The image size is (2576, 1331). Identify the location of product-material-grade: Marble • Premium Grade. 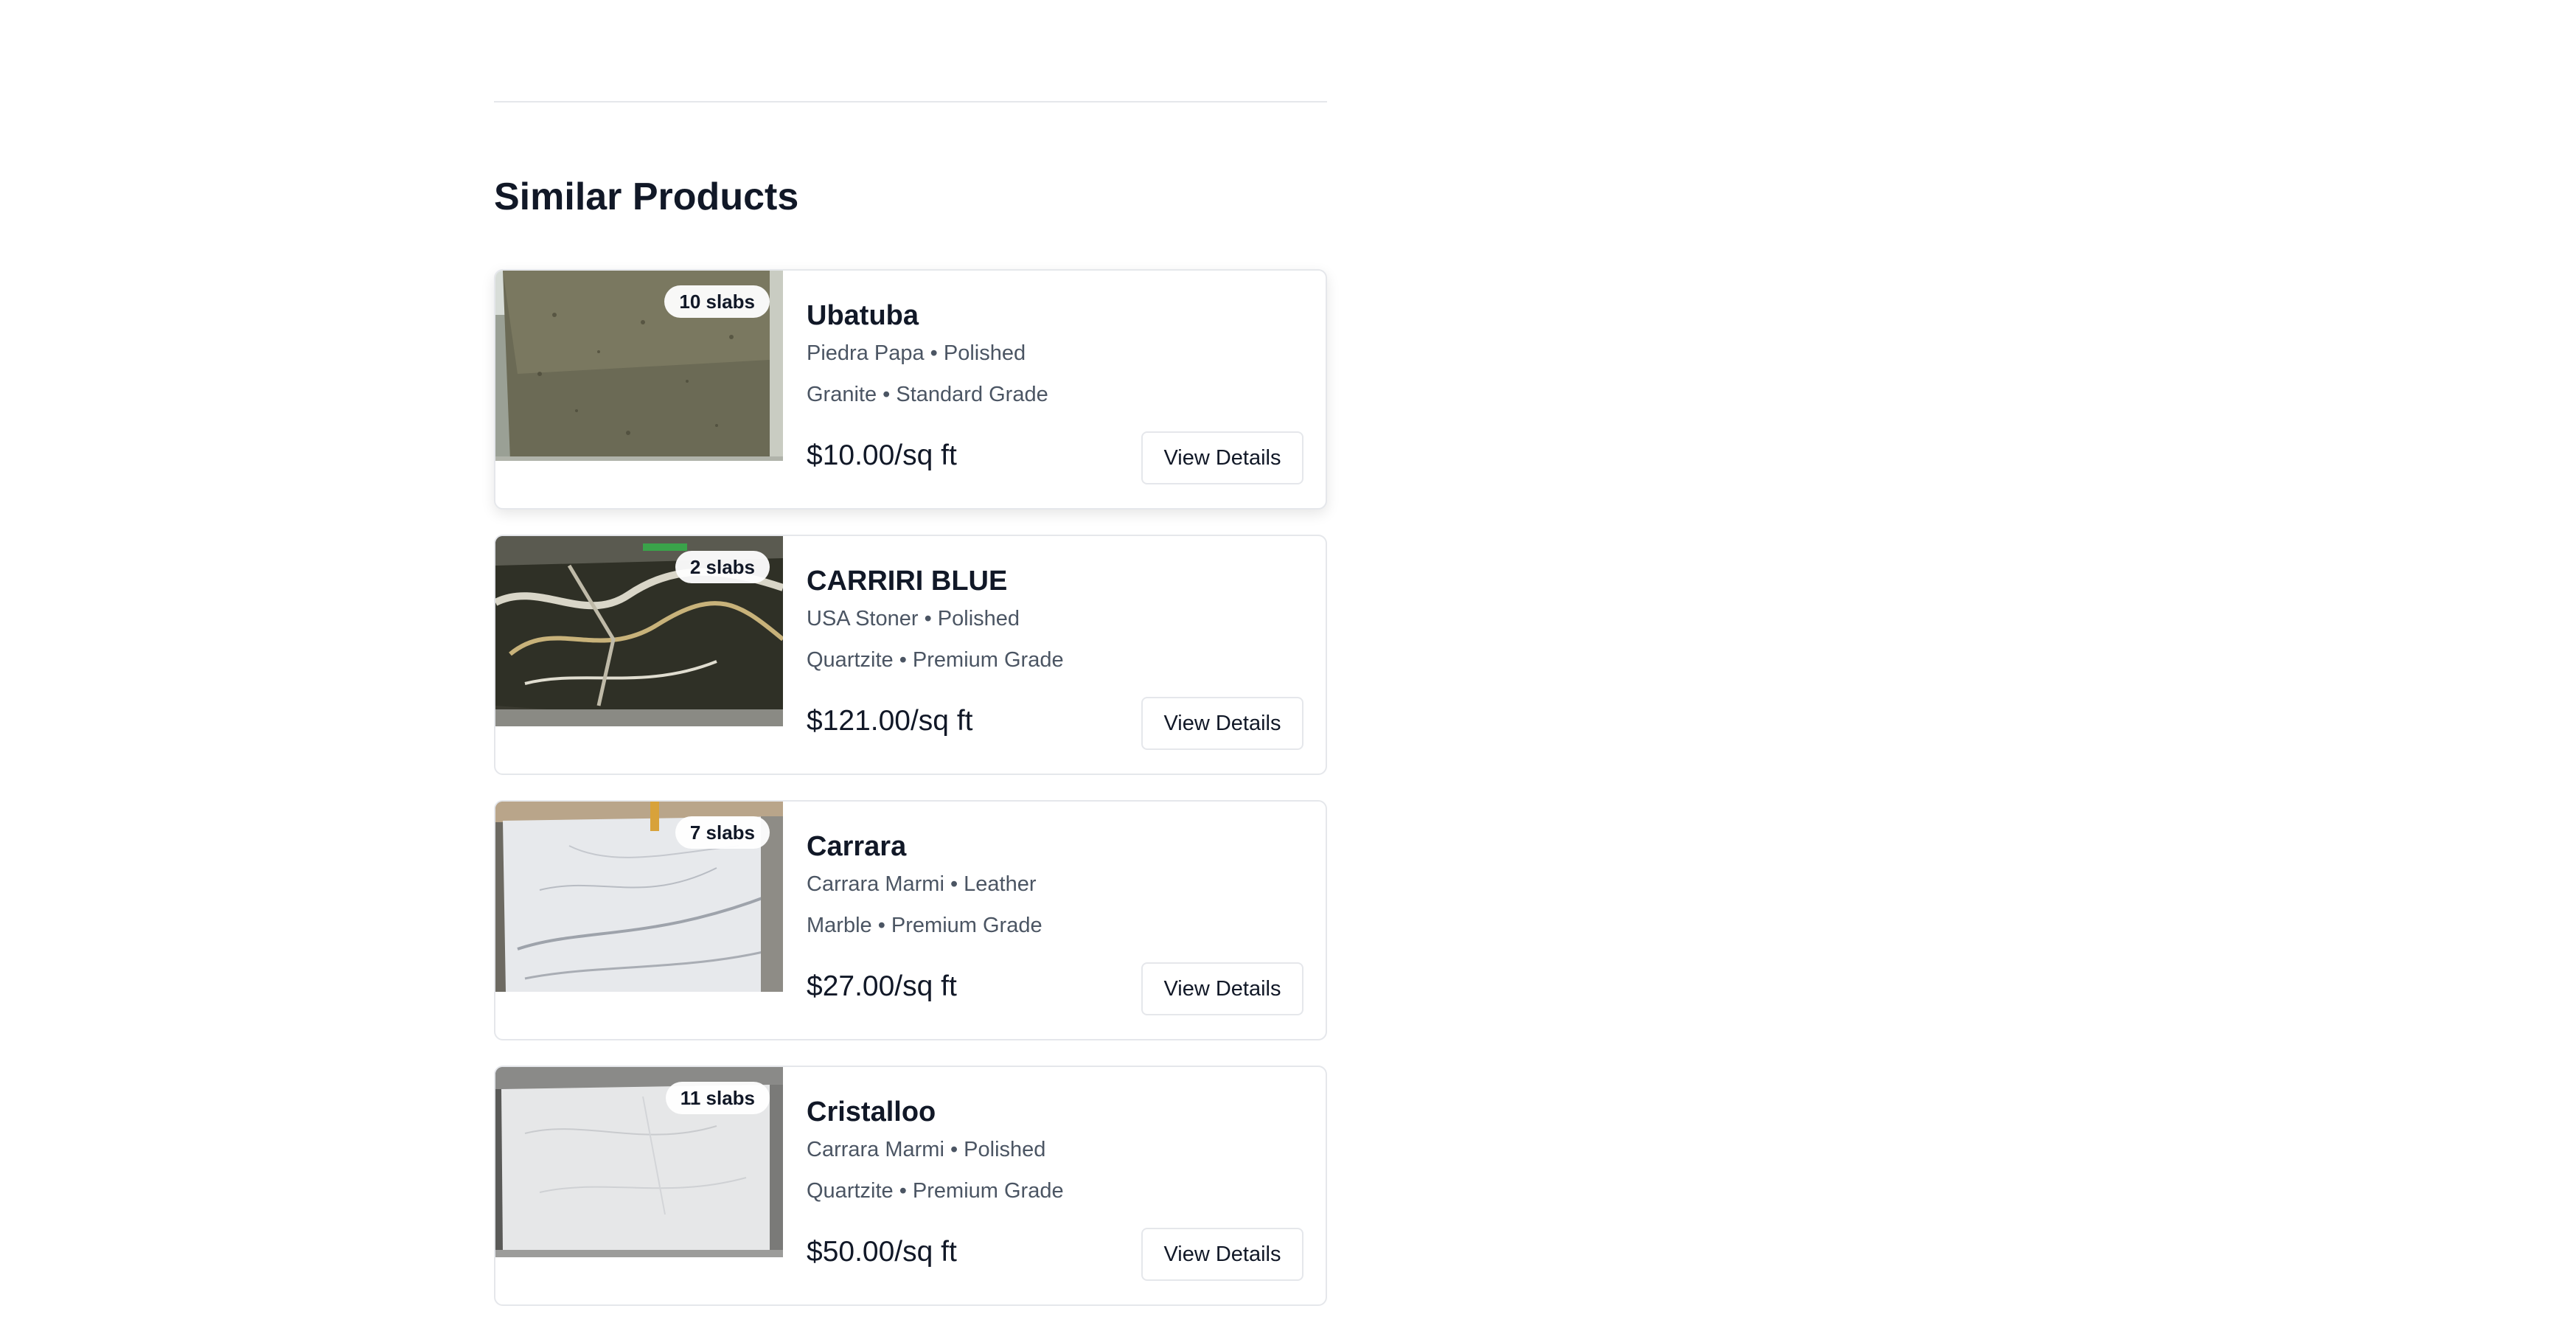
(924, 926).